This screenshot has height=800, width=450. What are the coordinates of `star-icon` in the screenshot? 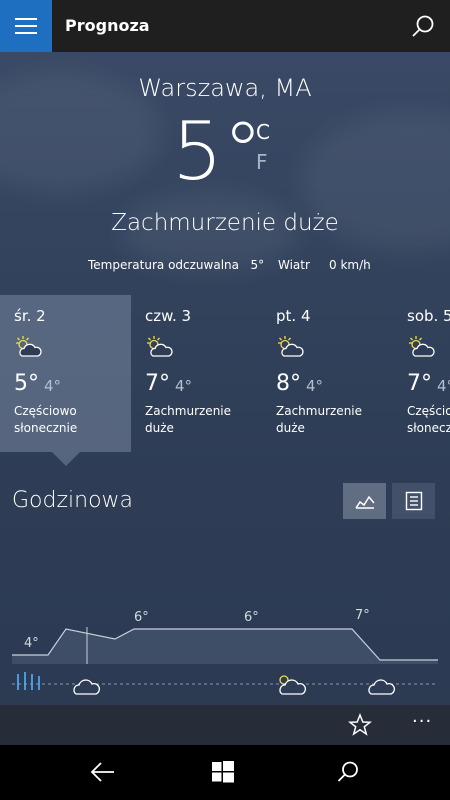 It's located at (360, 725).